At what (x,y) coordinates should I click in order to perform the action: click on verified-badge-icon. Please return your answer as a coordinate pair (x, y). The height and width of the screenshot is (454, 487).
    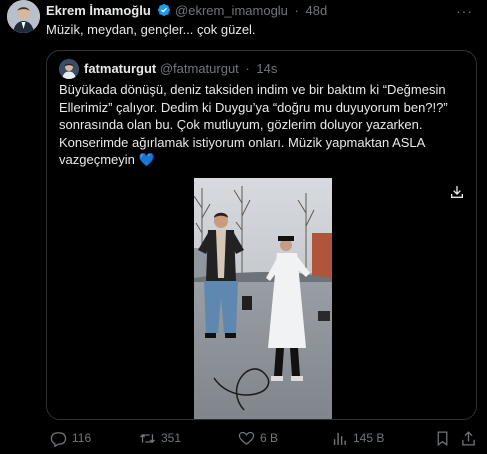
    Looking at the image, I should click on (164, 11).